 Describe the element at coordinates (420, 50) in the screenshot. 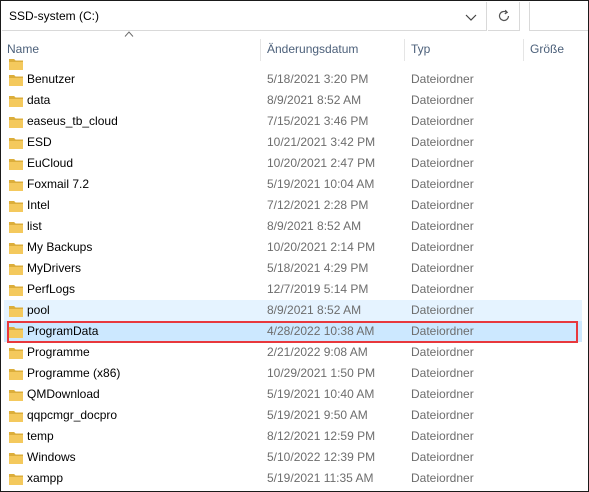

I see `column-header-type: Typ` at that location.